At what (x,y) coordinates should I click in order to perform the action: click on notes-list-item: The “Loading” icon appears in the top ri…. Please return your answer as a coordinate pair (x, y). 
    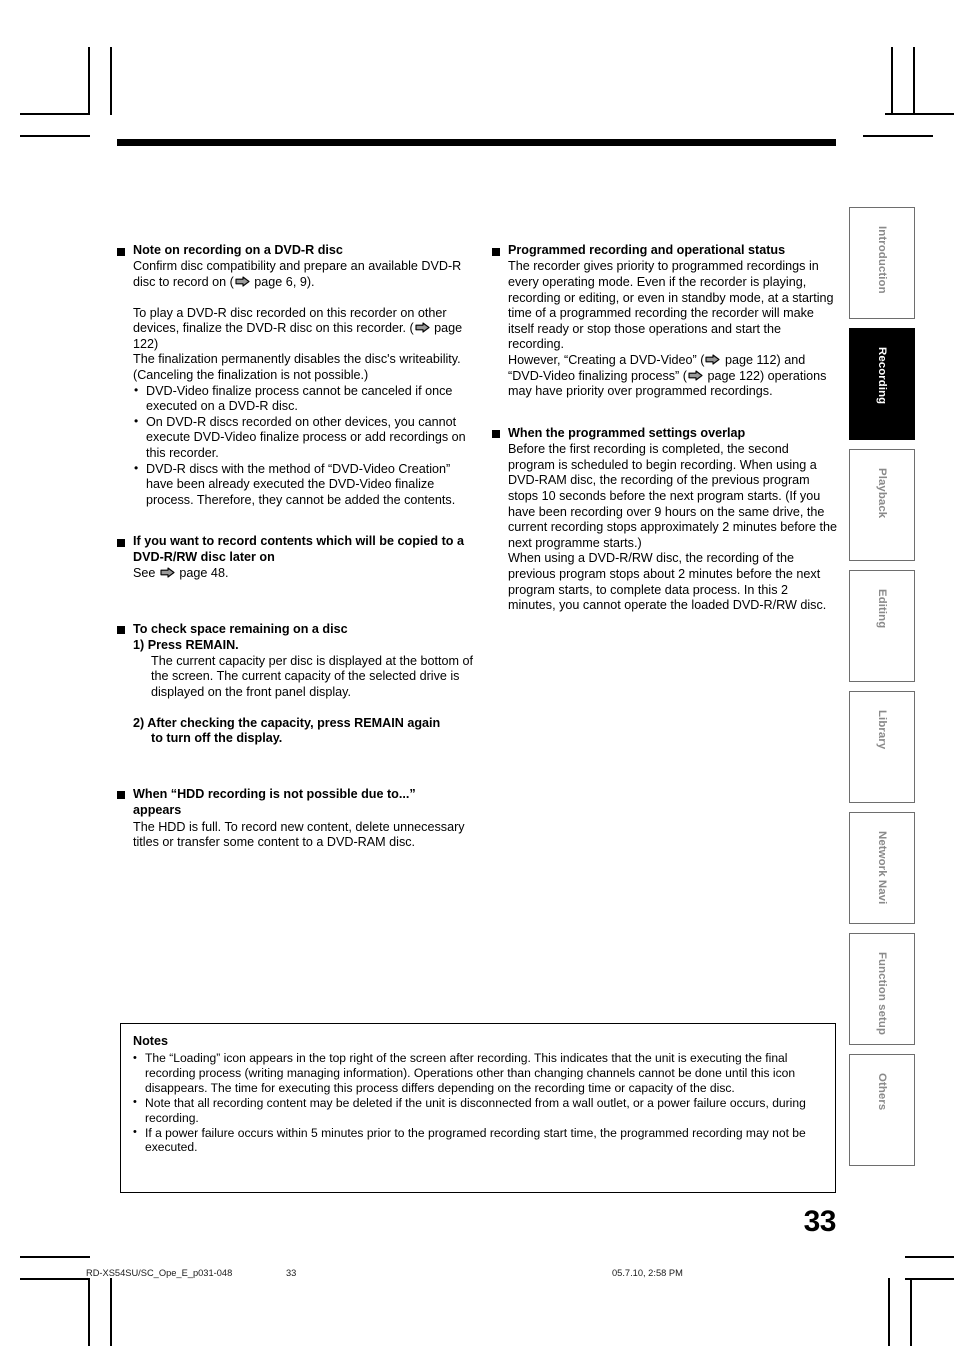
    Looking at the image, I should click on (478, 1073).